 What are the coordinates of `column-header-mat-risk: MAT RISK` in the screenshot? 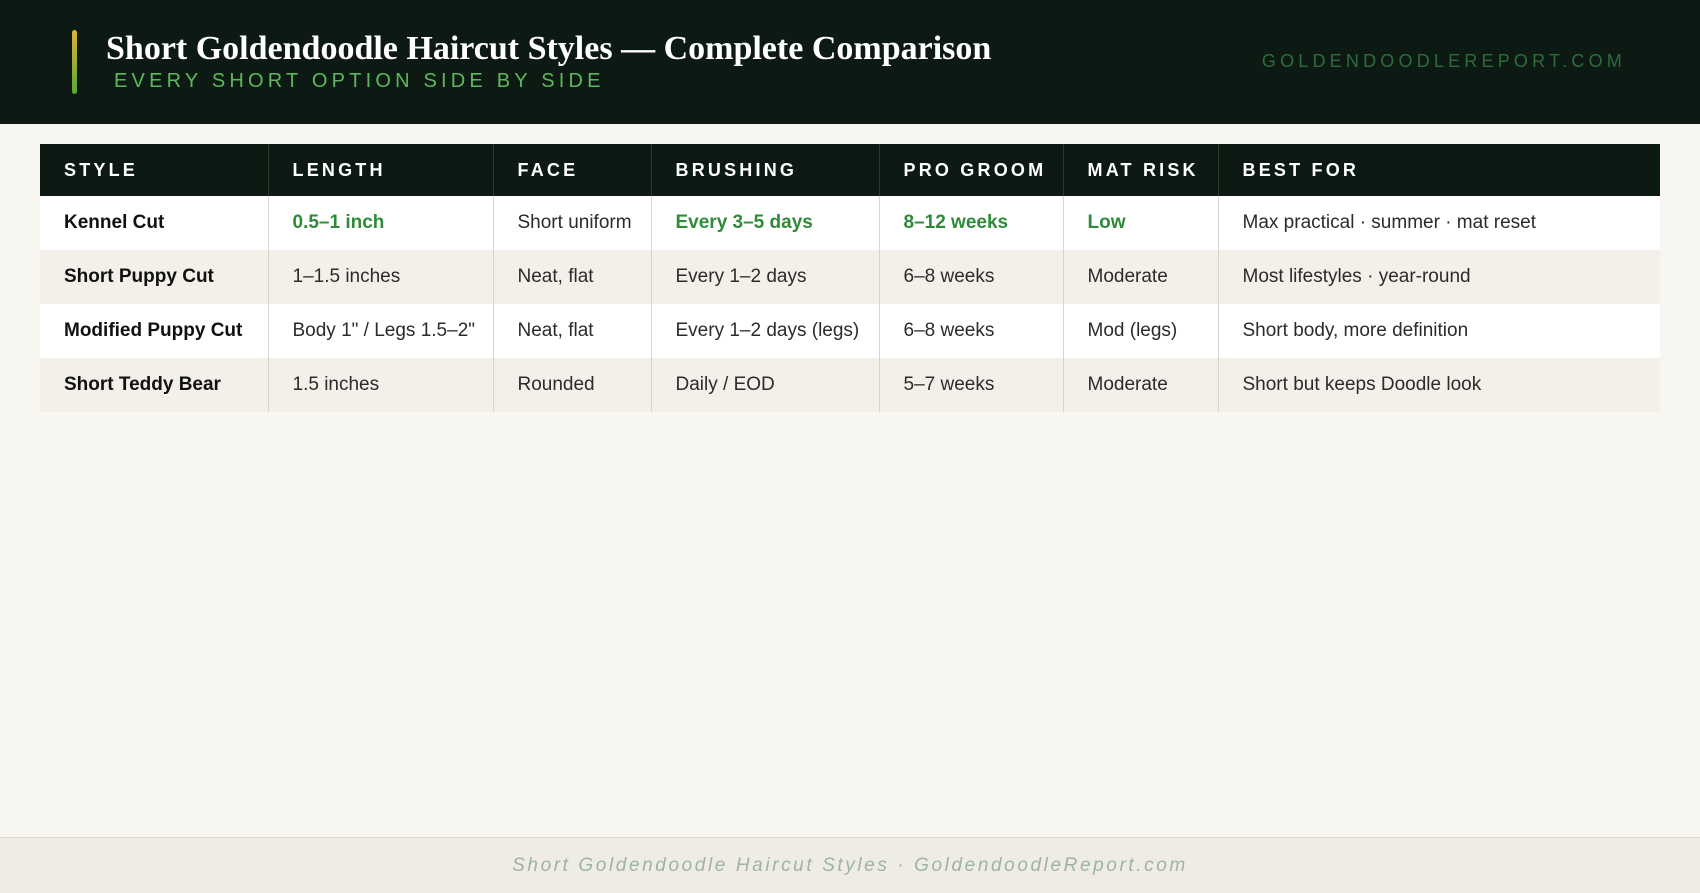 It's located at (1140, 170).